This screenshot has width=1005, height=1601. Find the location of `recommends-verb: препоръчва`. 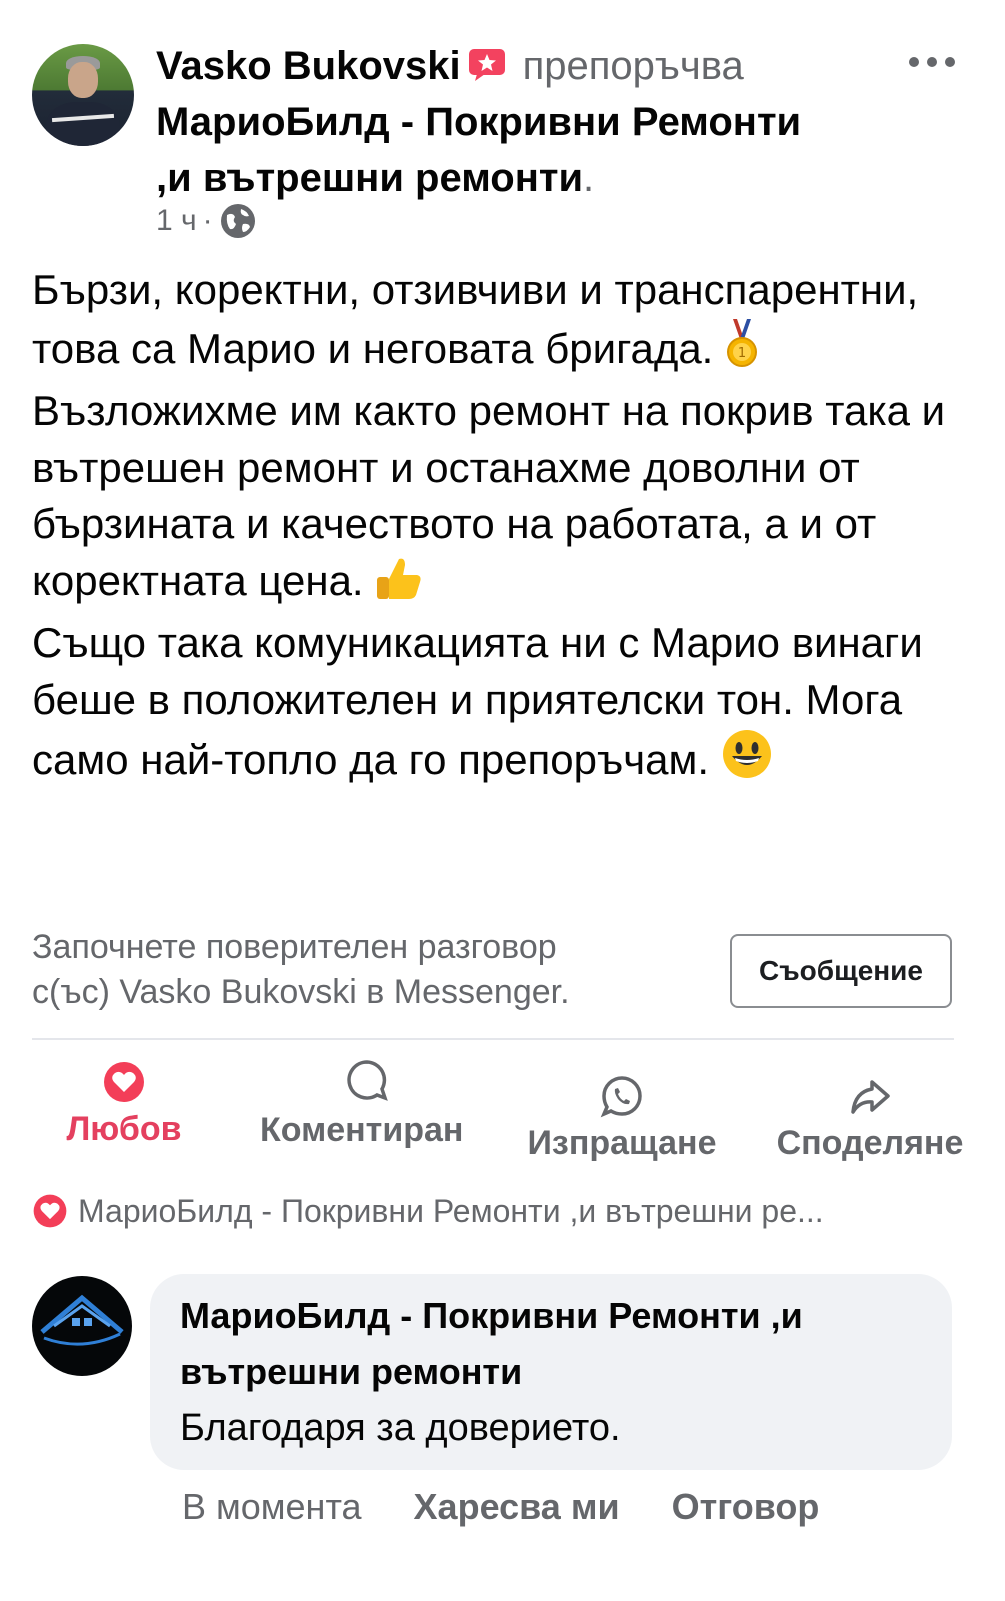

recommends-verb: препоръчва is located at coordinates (633, 66).